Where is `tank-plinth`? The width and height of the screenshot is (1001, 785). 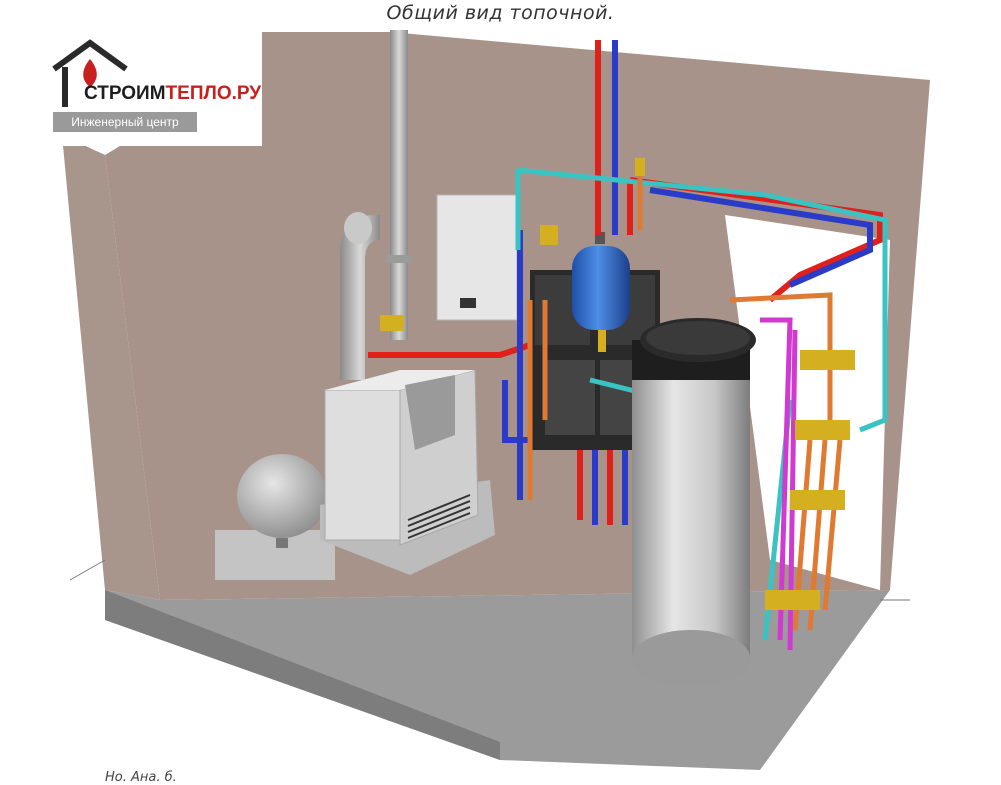 tank-plinth is located at coordinates (275, 555).